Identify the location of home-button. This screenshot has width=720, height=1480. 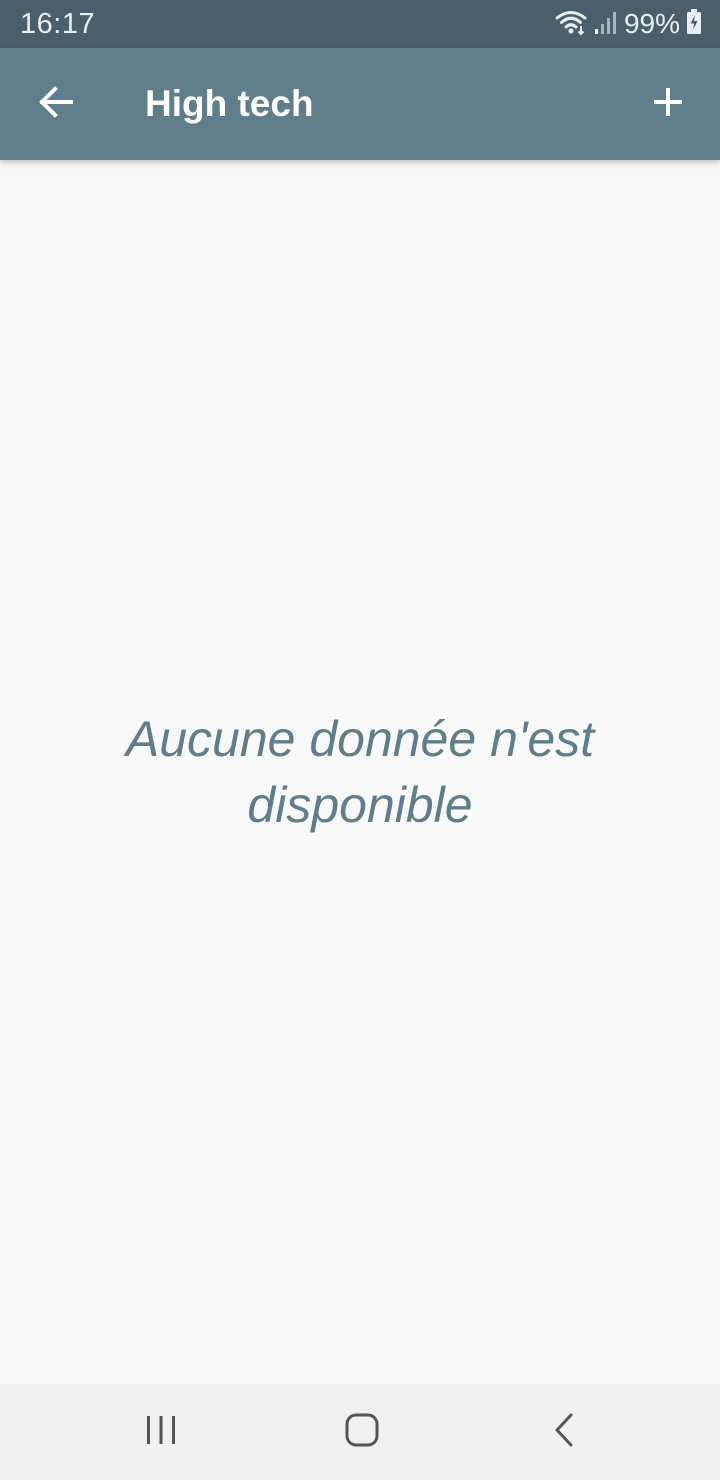
(362, 1432).